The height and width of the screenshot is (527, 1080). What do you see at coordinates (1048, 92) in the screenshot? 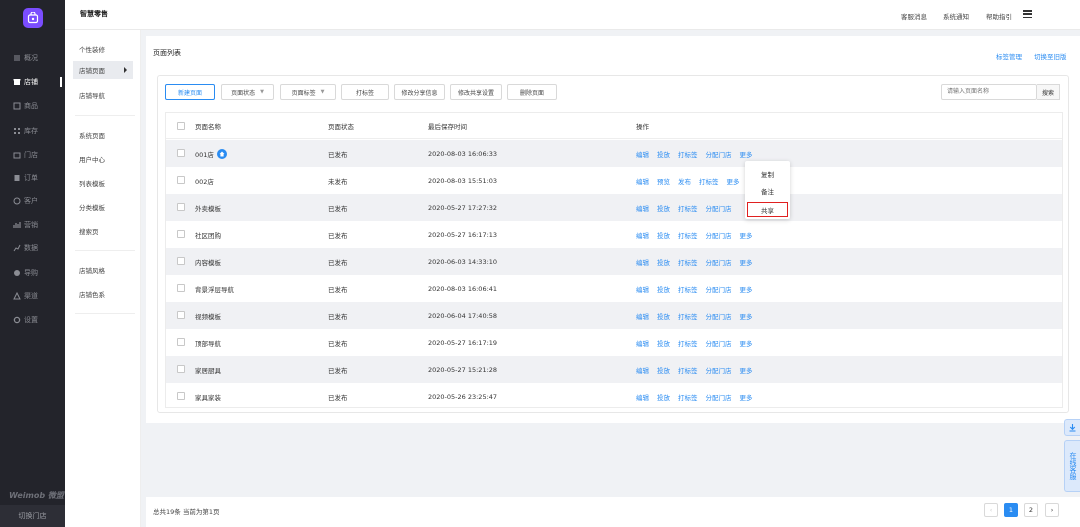
I see `search-button: 搜索` at bounding box center [1048, 92].